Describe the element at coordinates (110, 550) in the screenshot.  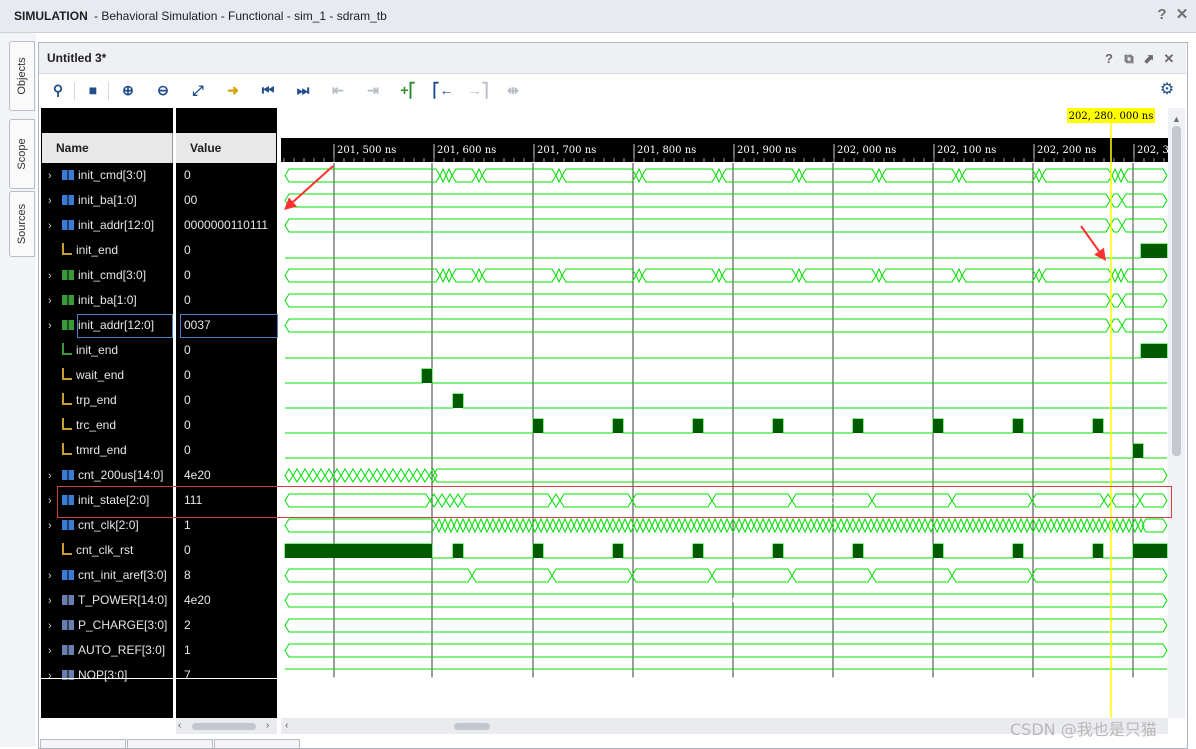
I see `signal-row-name: cnt_clk_rst` at that location.